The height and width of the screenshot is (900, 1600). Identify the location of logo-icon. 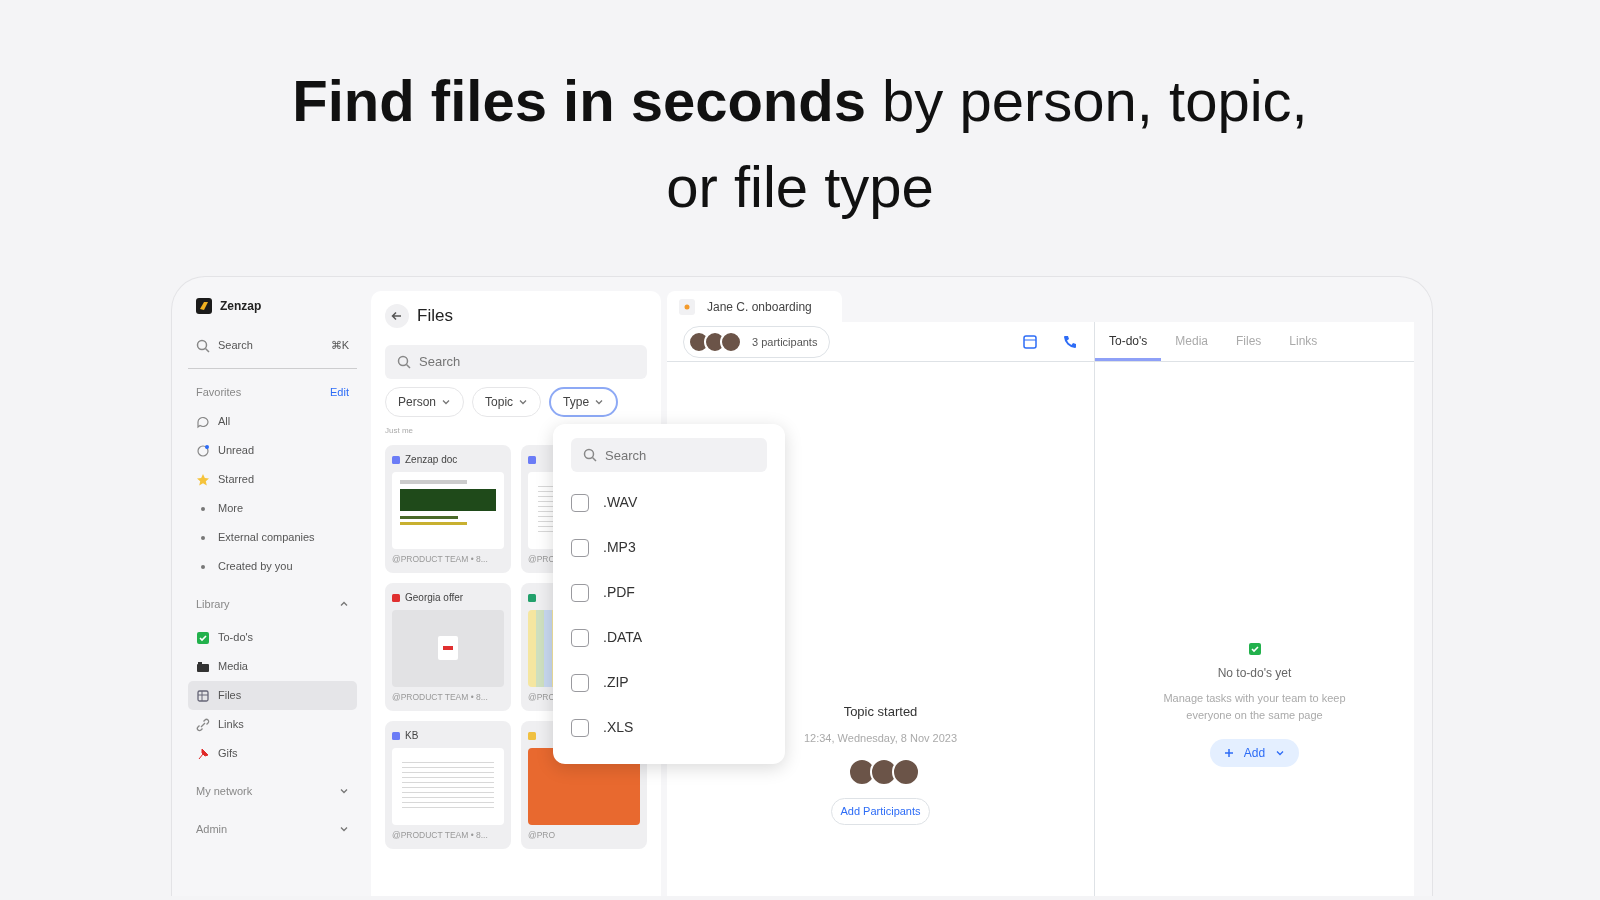
(204, 306).